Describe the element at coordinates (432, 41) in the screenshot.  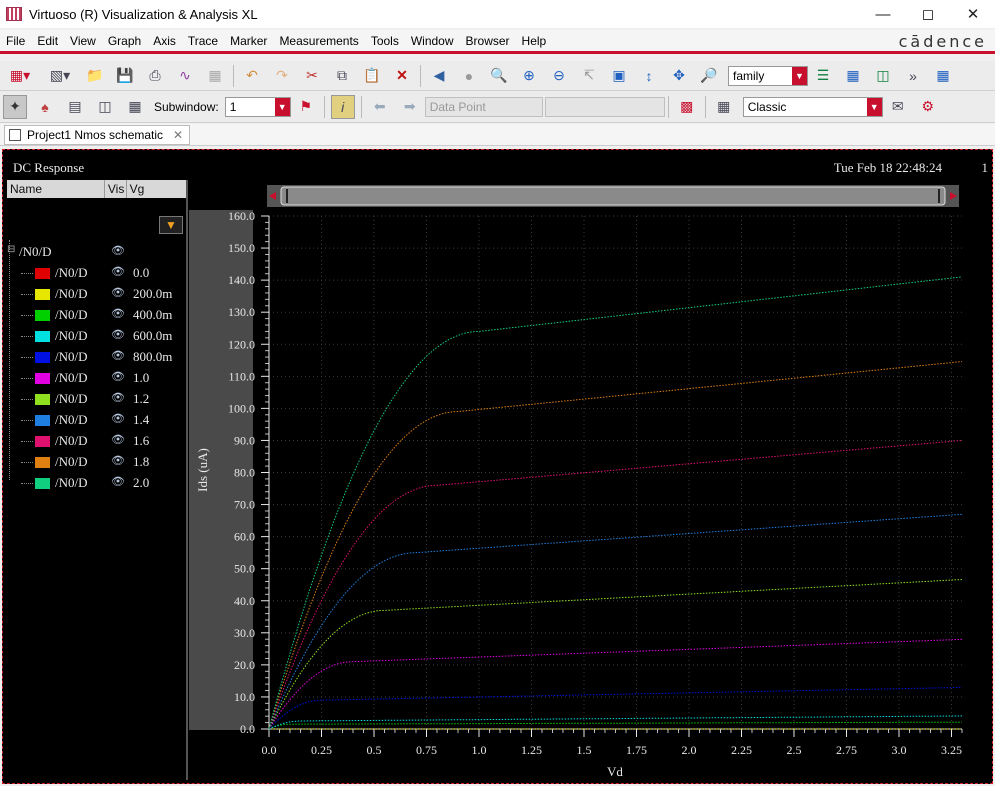
I see `menu-window: Window` at that location.